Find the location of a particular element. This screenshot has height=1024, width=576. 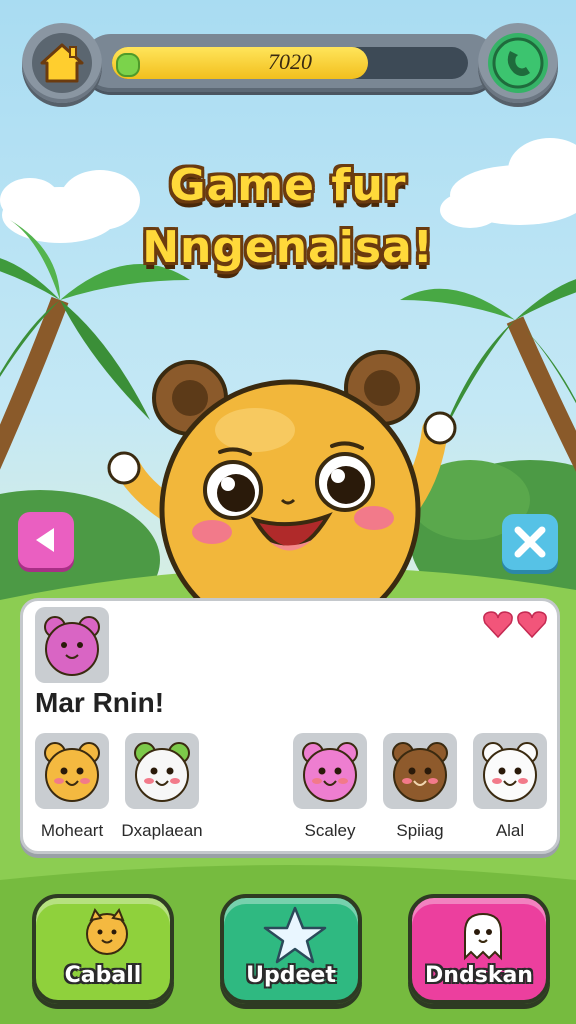

home-button-face is located at coordinates (62, 63).